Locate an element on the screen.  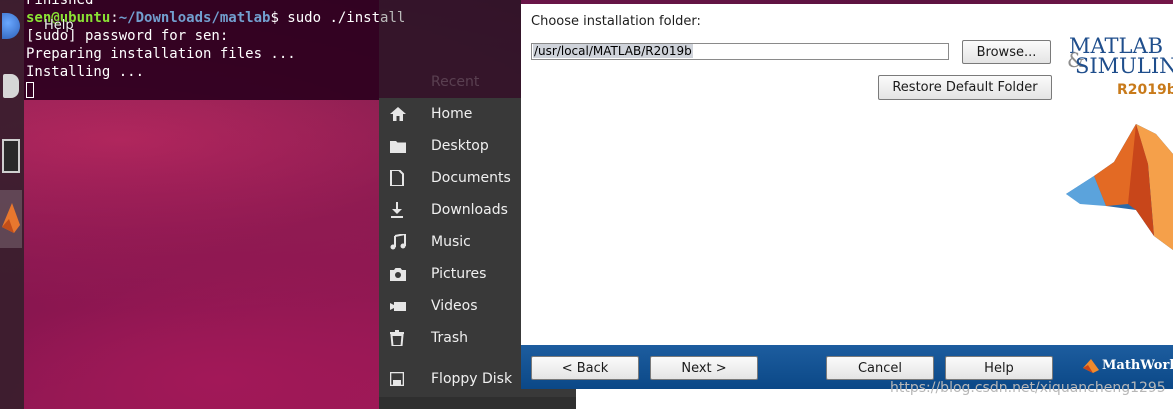
cancel-button: Cancel is located at coordinates (880, 368).